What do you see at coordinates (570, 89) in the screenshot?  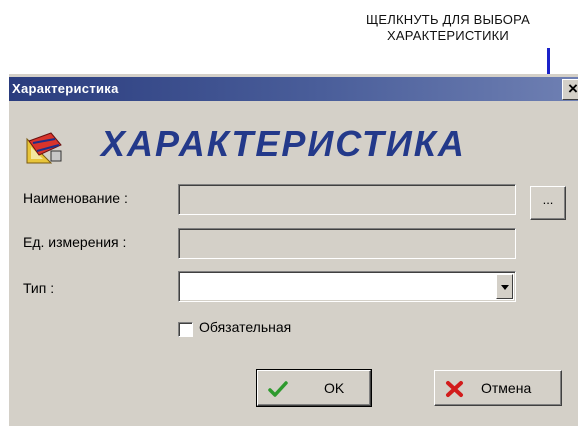 I see `close-button: ×` at bounding box center [570, 89].